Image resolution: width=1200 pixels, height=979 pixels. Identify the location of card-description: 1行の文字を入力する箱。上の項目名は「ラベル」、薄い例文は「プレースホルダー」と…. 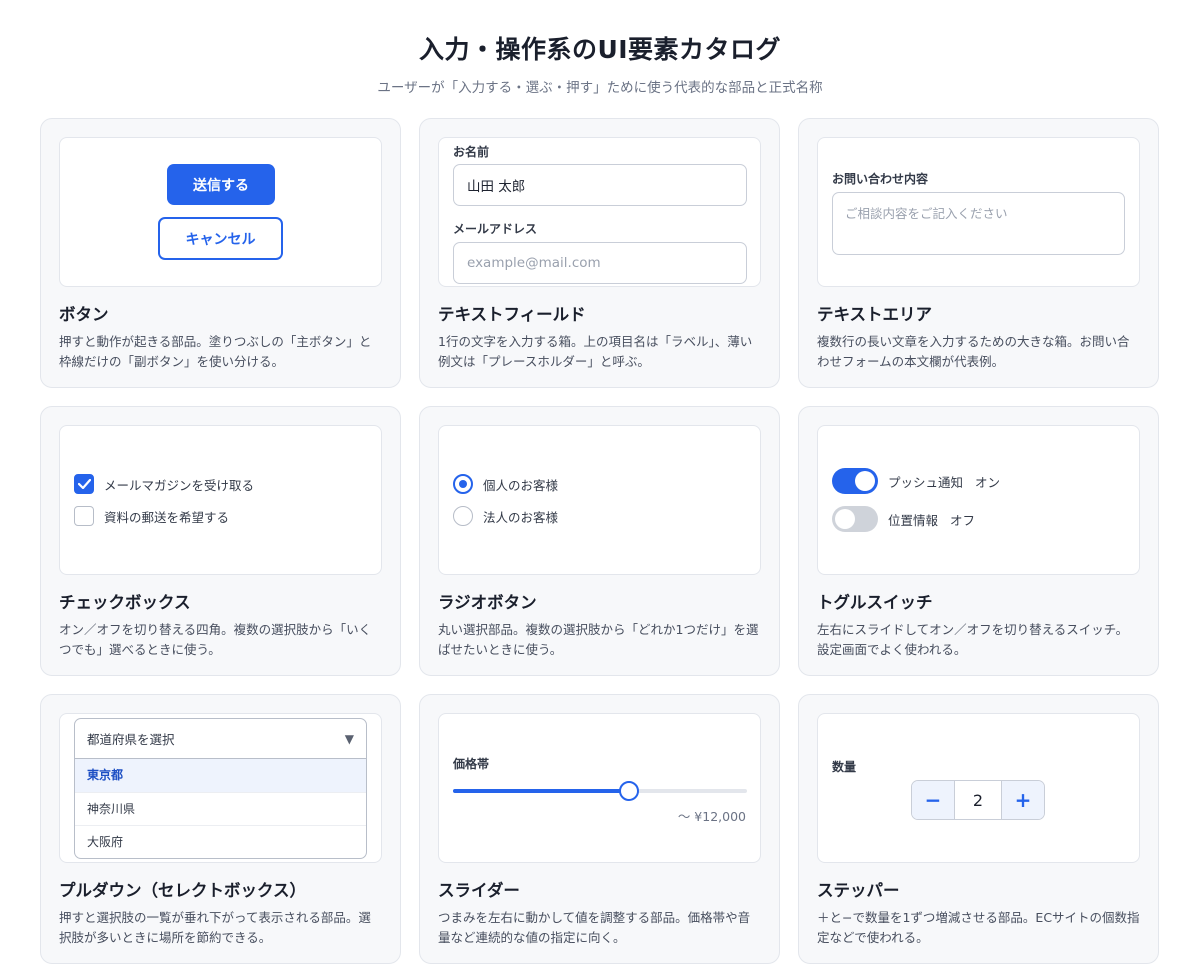
(595, 351).